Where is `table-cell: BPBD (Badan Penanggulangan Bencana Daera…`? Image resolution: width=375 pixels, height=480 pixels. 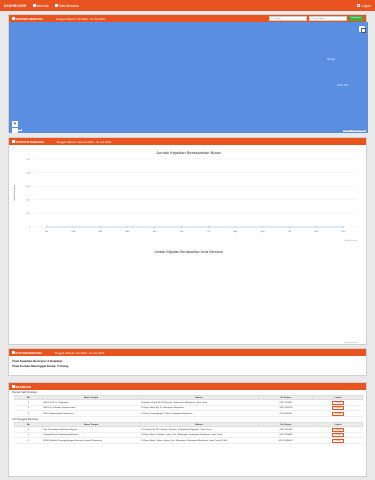
table-cell: BPBD (Badan Penanggulangan Bencana Daera… is located at coordinates (91, 440).